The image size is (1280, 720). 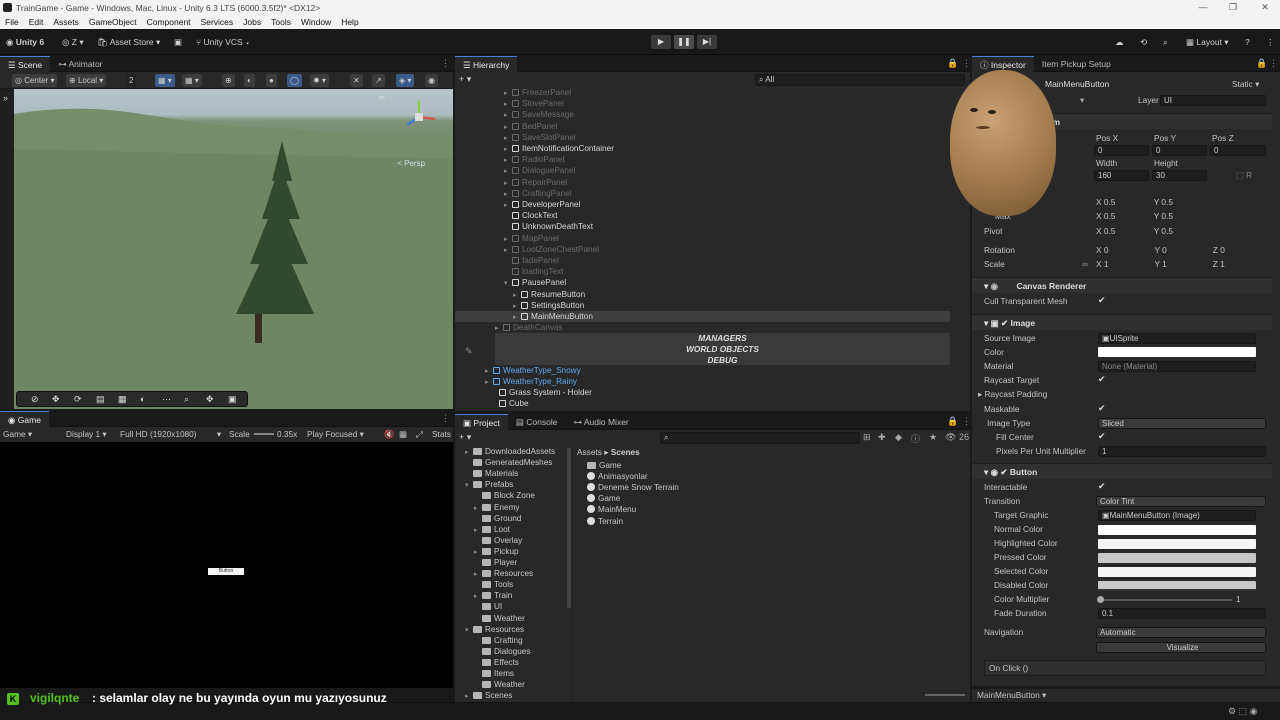 I want to click on transition-dropdown: Color Tint, so click(x=1181, y=501).